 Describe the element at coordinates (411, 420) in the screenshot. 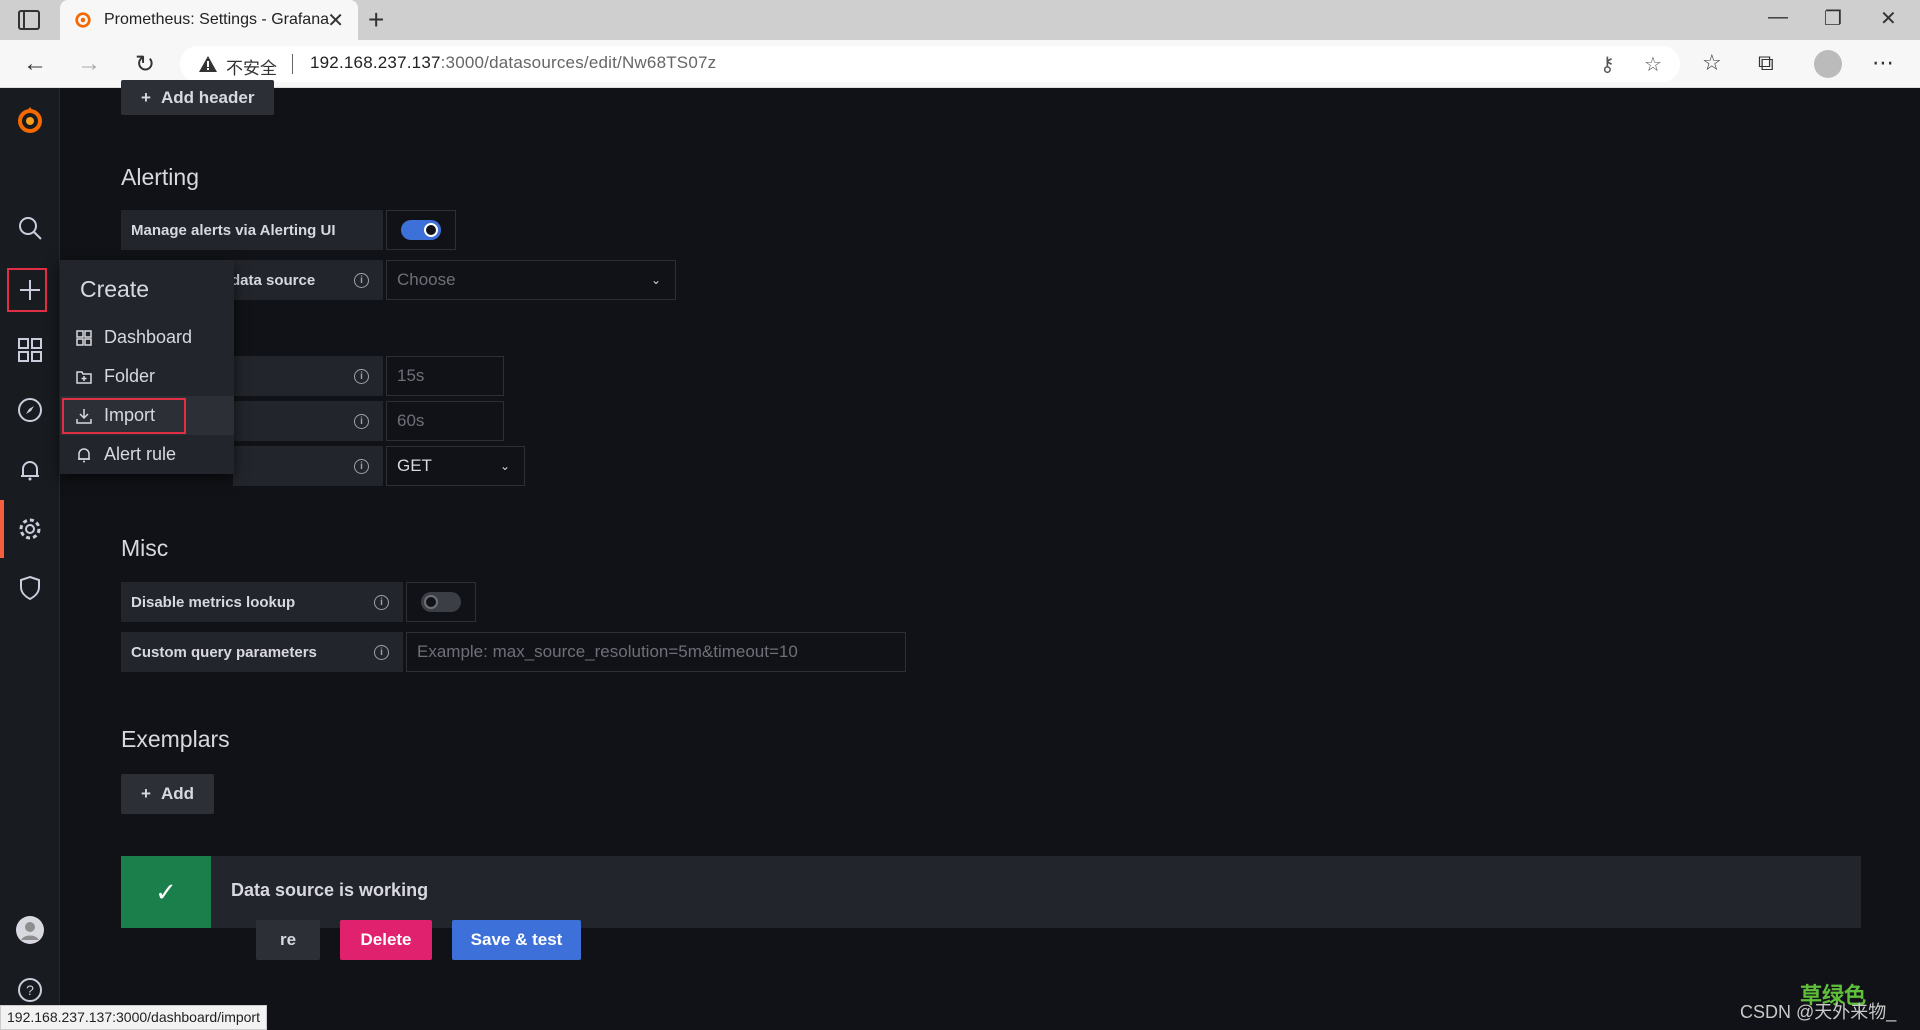

I see `query-timeout-placeholder: 60s` at that location.